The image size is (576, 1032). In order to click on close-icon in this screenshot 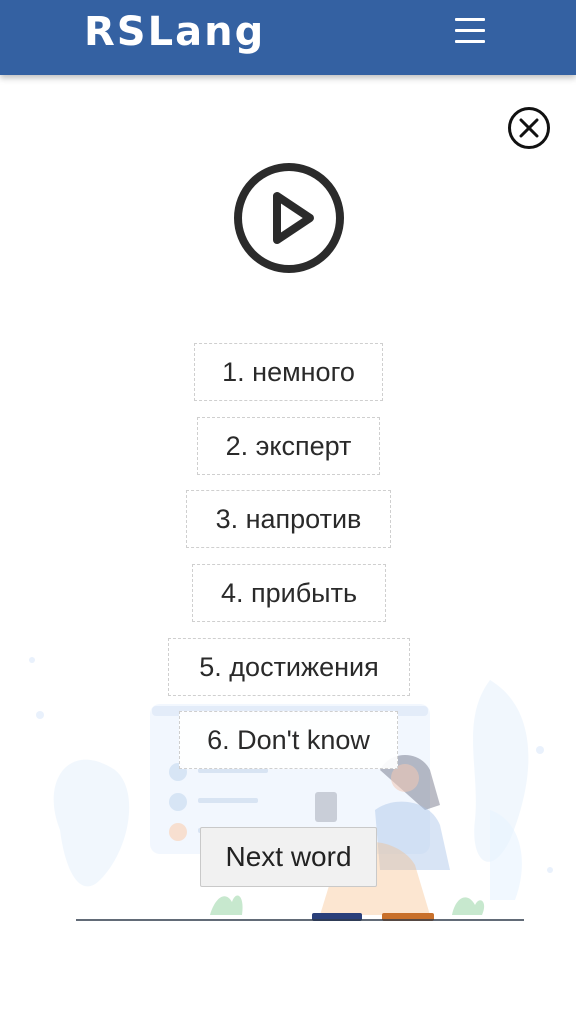, I will do `click(529, 128)`.